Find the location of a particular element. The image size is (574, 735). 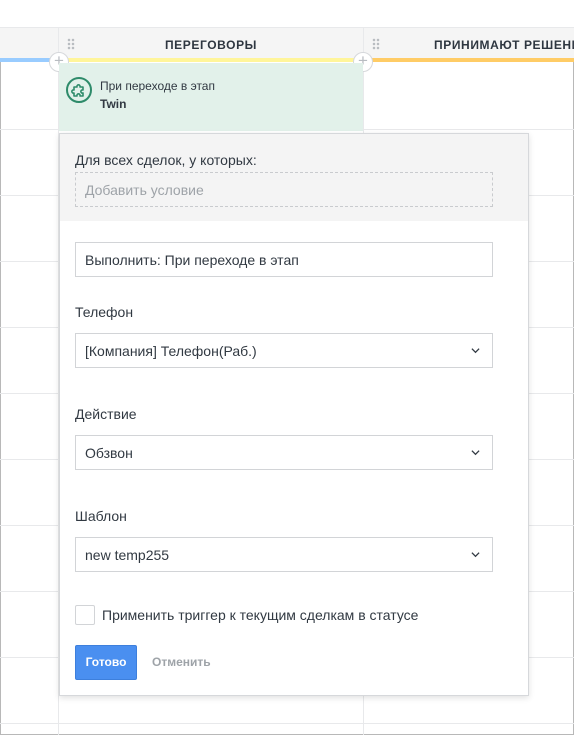

trigger-name: При переходе в этап is located at coordinates (157, 86).